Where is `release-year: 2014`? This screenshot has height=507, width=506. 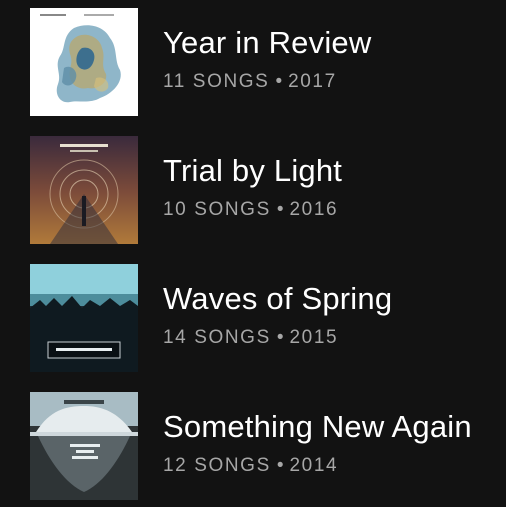
release-year: 2014 is located at coordinates (314, 465).